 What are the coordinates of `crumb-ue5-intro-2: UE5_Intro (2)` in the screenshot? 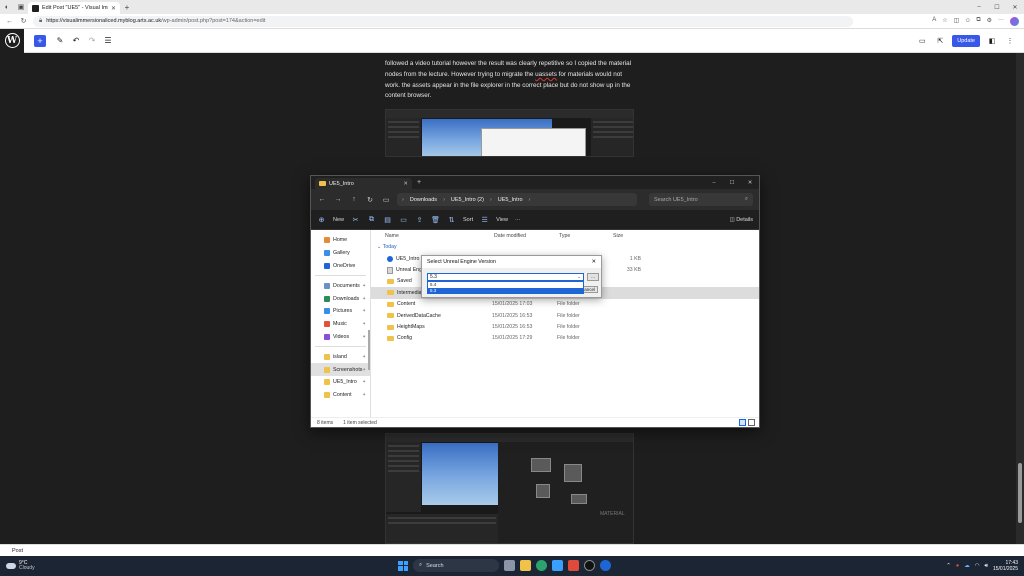 It's located at (467, 200).